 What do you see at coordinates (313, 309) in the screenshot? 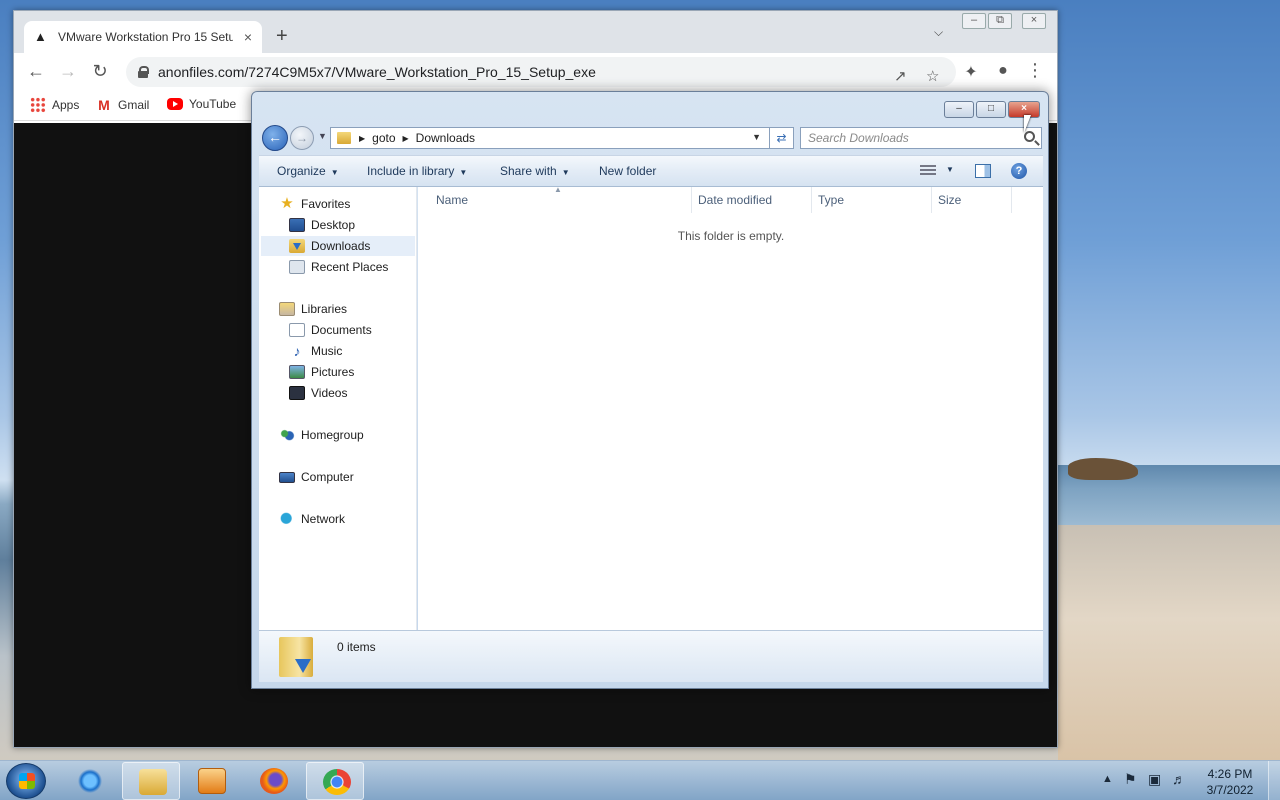
I see `nav-item-libraries: Libraries` at bounding box center [313, 309].